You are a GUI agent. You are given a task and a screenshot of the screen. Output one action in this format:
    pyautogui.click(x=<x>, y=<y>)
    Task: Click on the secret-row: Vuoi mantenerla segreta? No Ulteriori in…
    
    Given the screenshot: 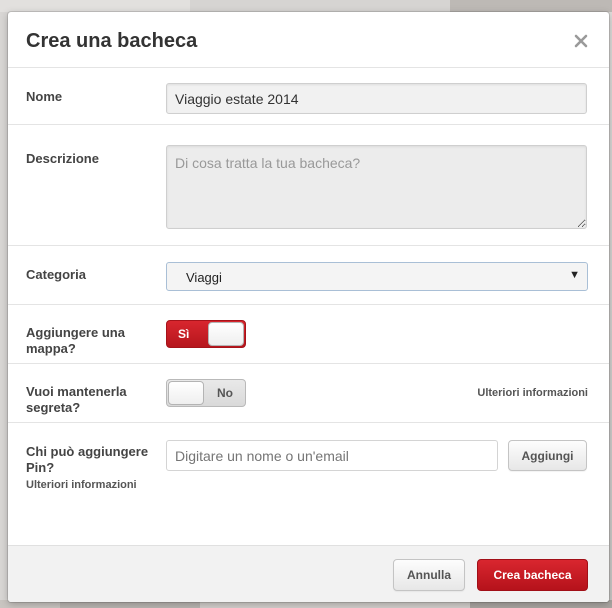 What is the action you would take?
    pyautogui.click(x=308, y=393)
    